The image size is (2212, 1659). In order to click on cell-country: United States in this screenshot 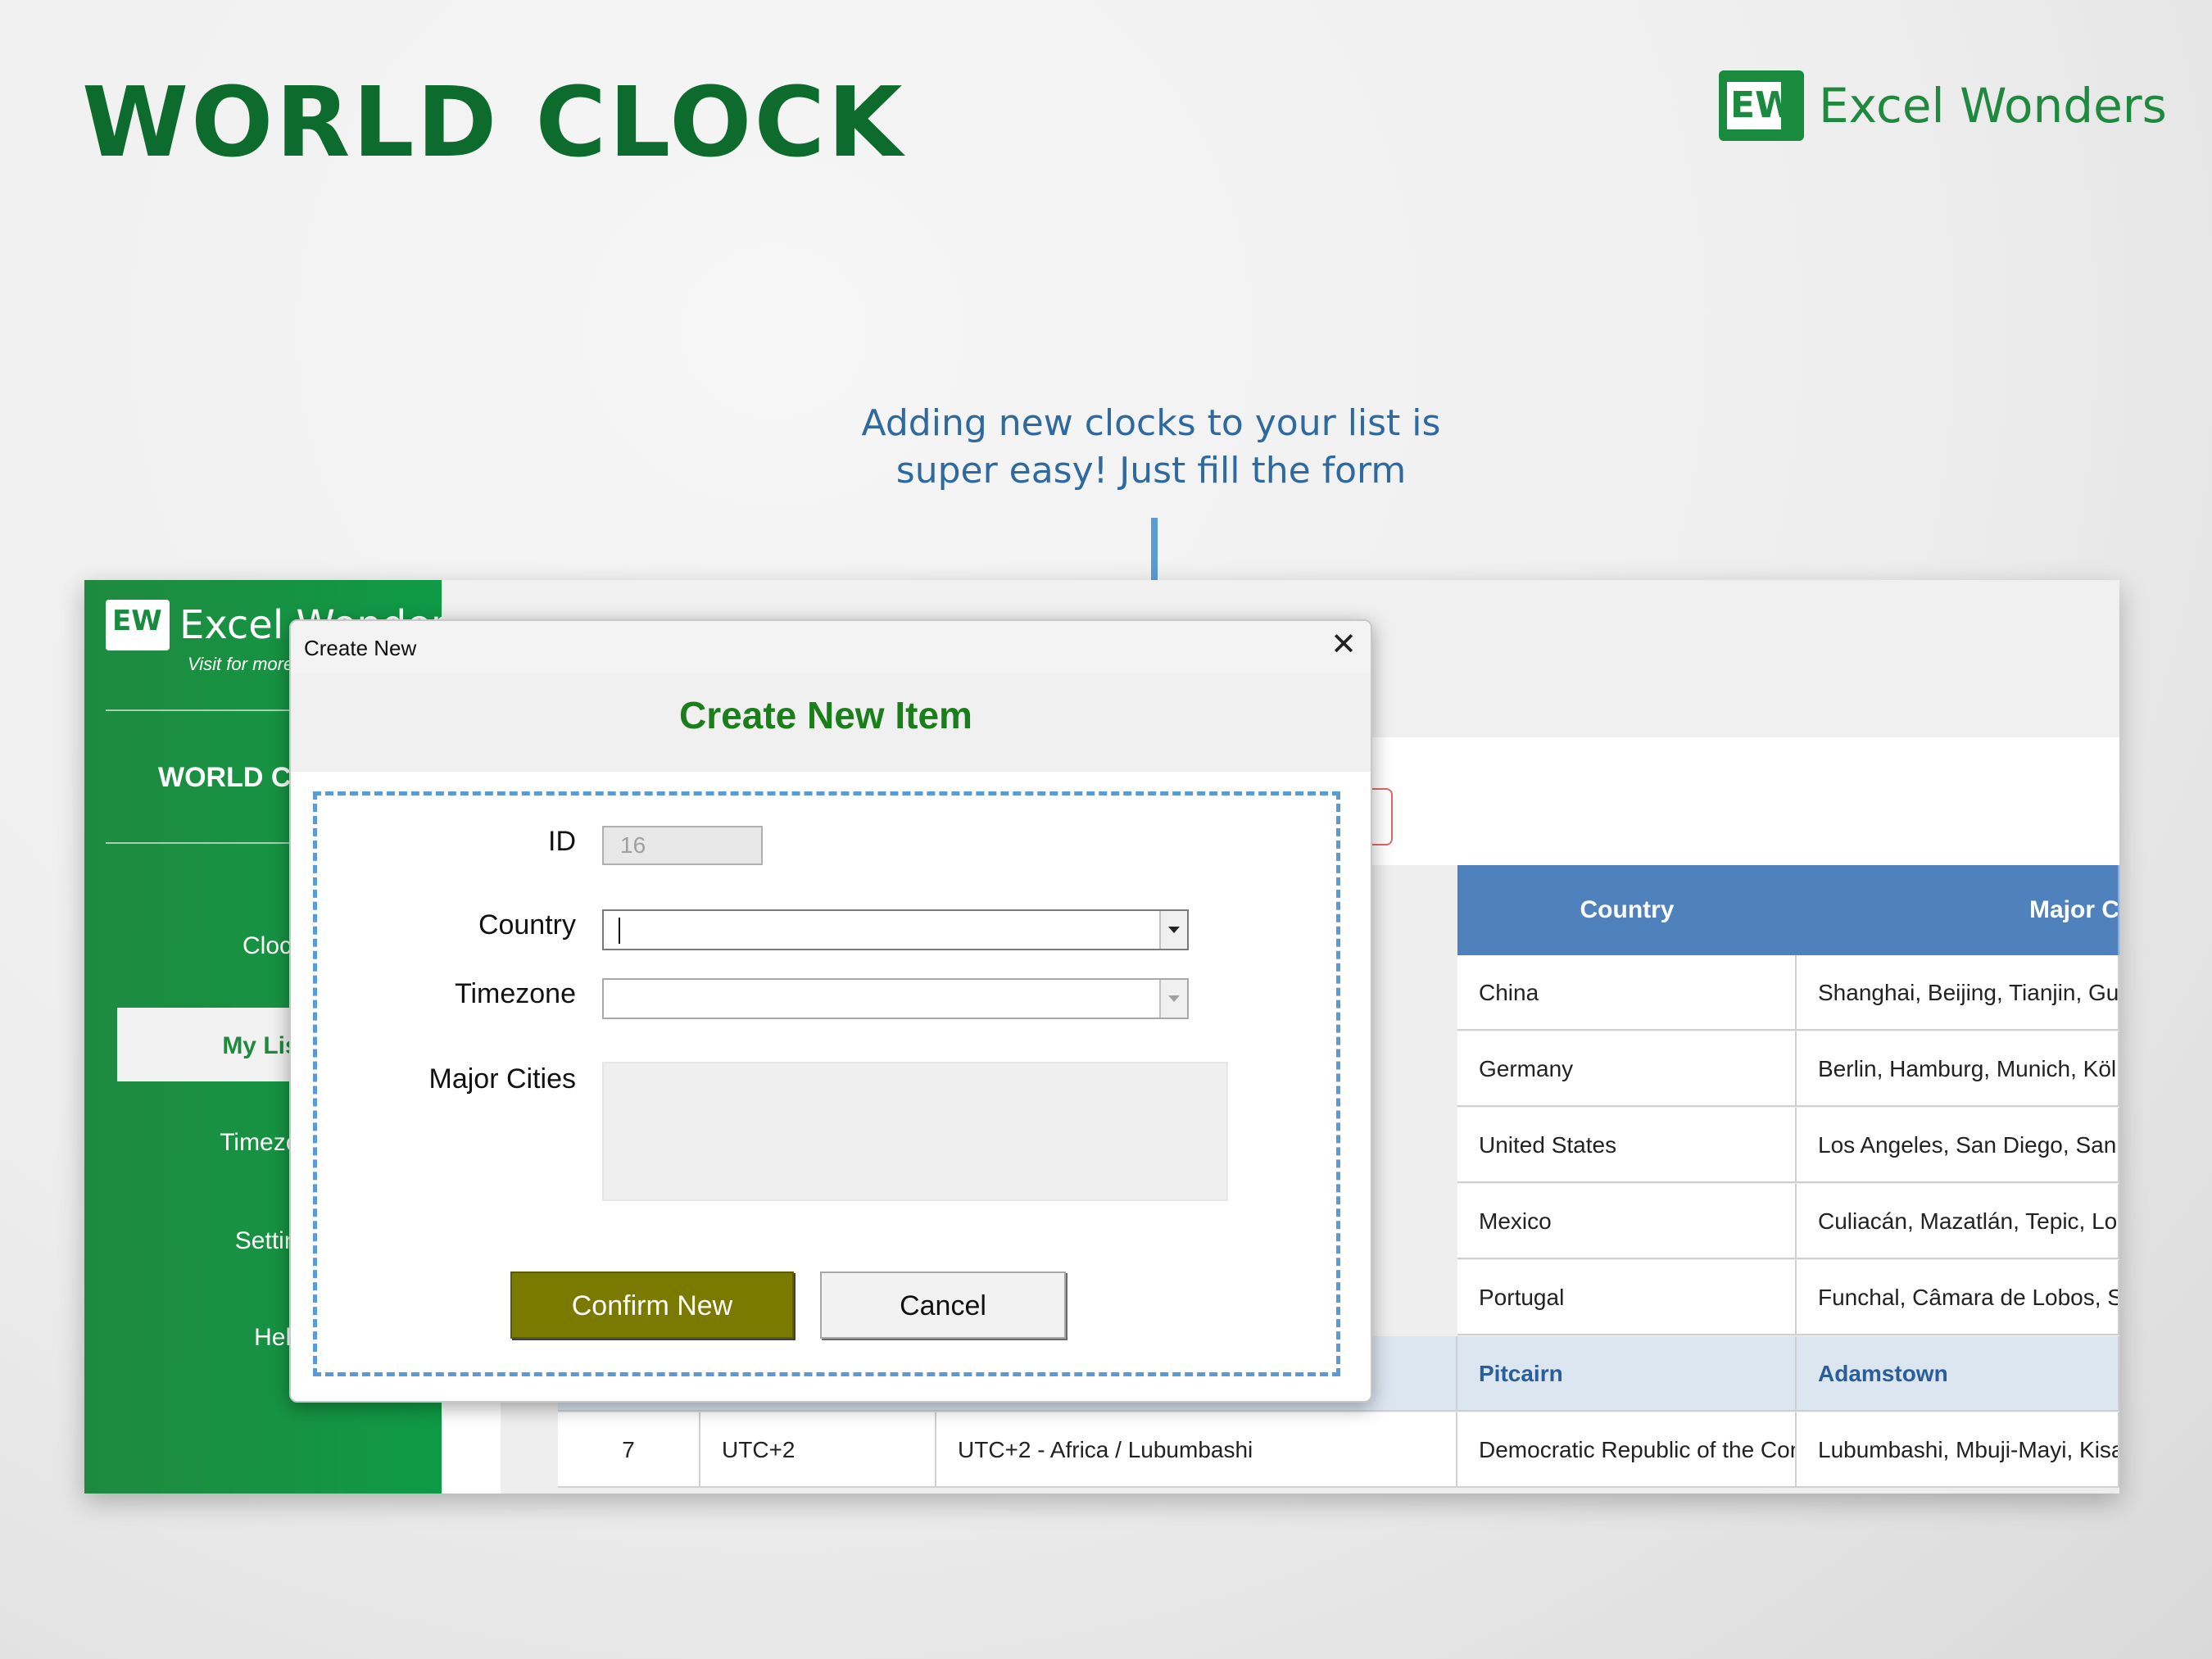, I will do `click(1627, 1145)`.